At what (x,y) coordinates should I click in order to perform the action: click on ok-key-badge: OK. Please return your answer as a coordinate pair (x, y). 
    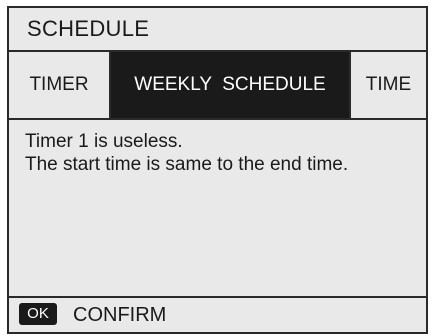
    Looking at the image, I should click on (38, 314).